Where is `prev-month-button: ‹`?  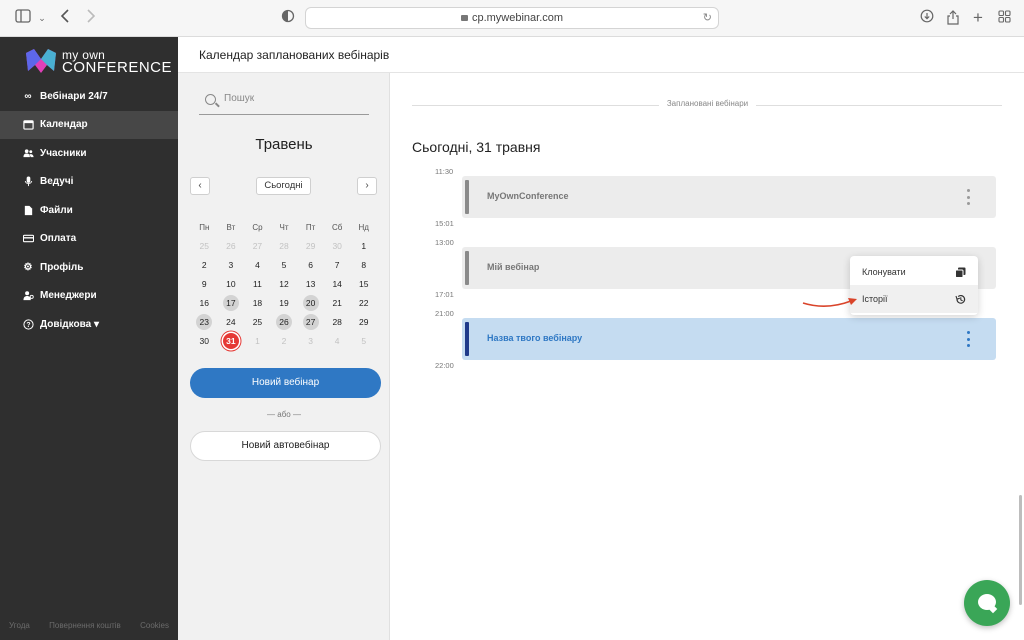 prev-month-button: ‹ is located at coordinates (200, 186).